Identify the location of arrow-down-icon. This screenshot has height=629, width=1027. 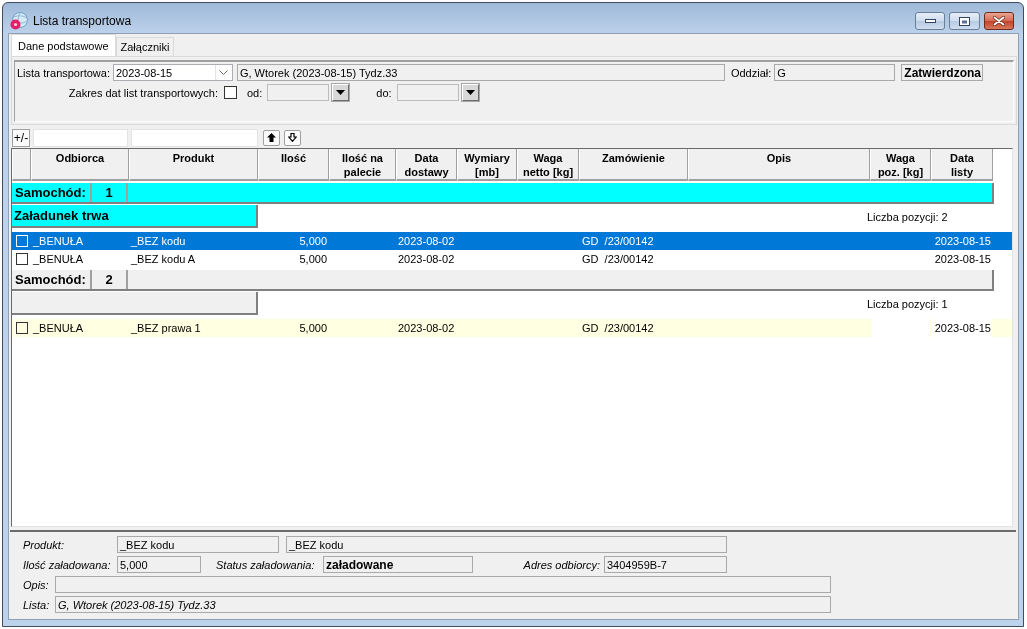
(292, 137).